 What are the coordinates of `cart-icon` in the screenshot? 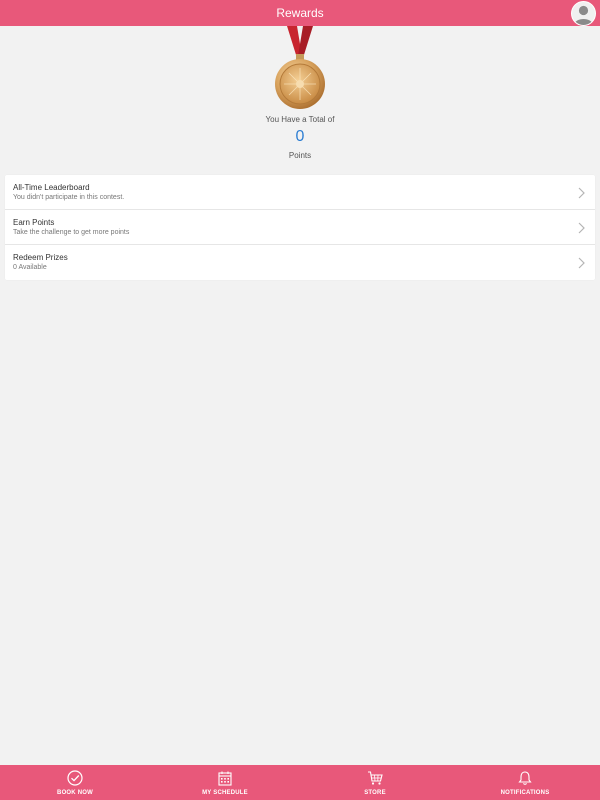 It's located at (375, 778).